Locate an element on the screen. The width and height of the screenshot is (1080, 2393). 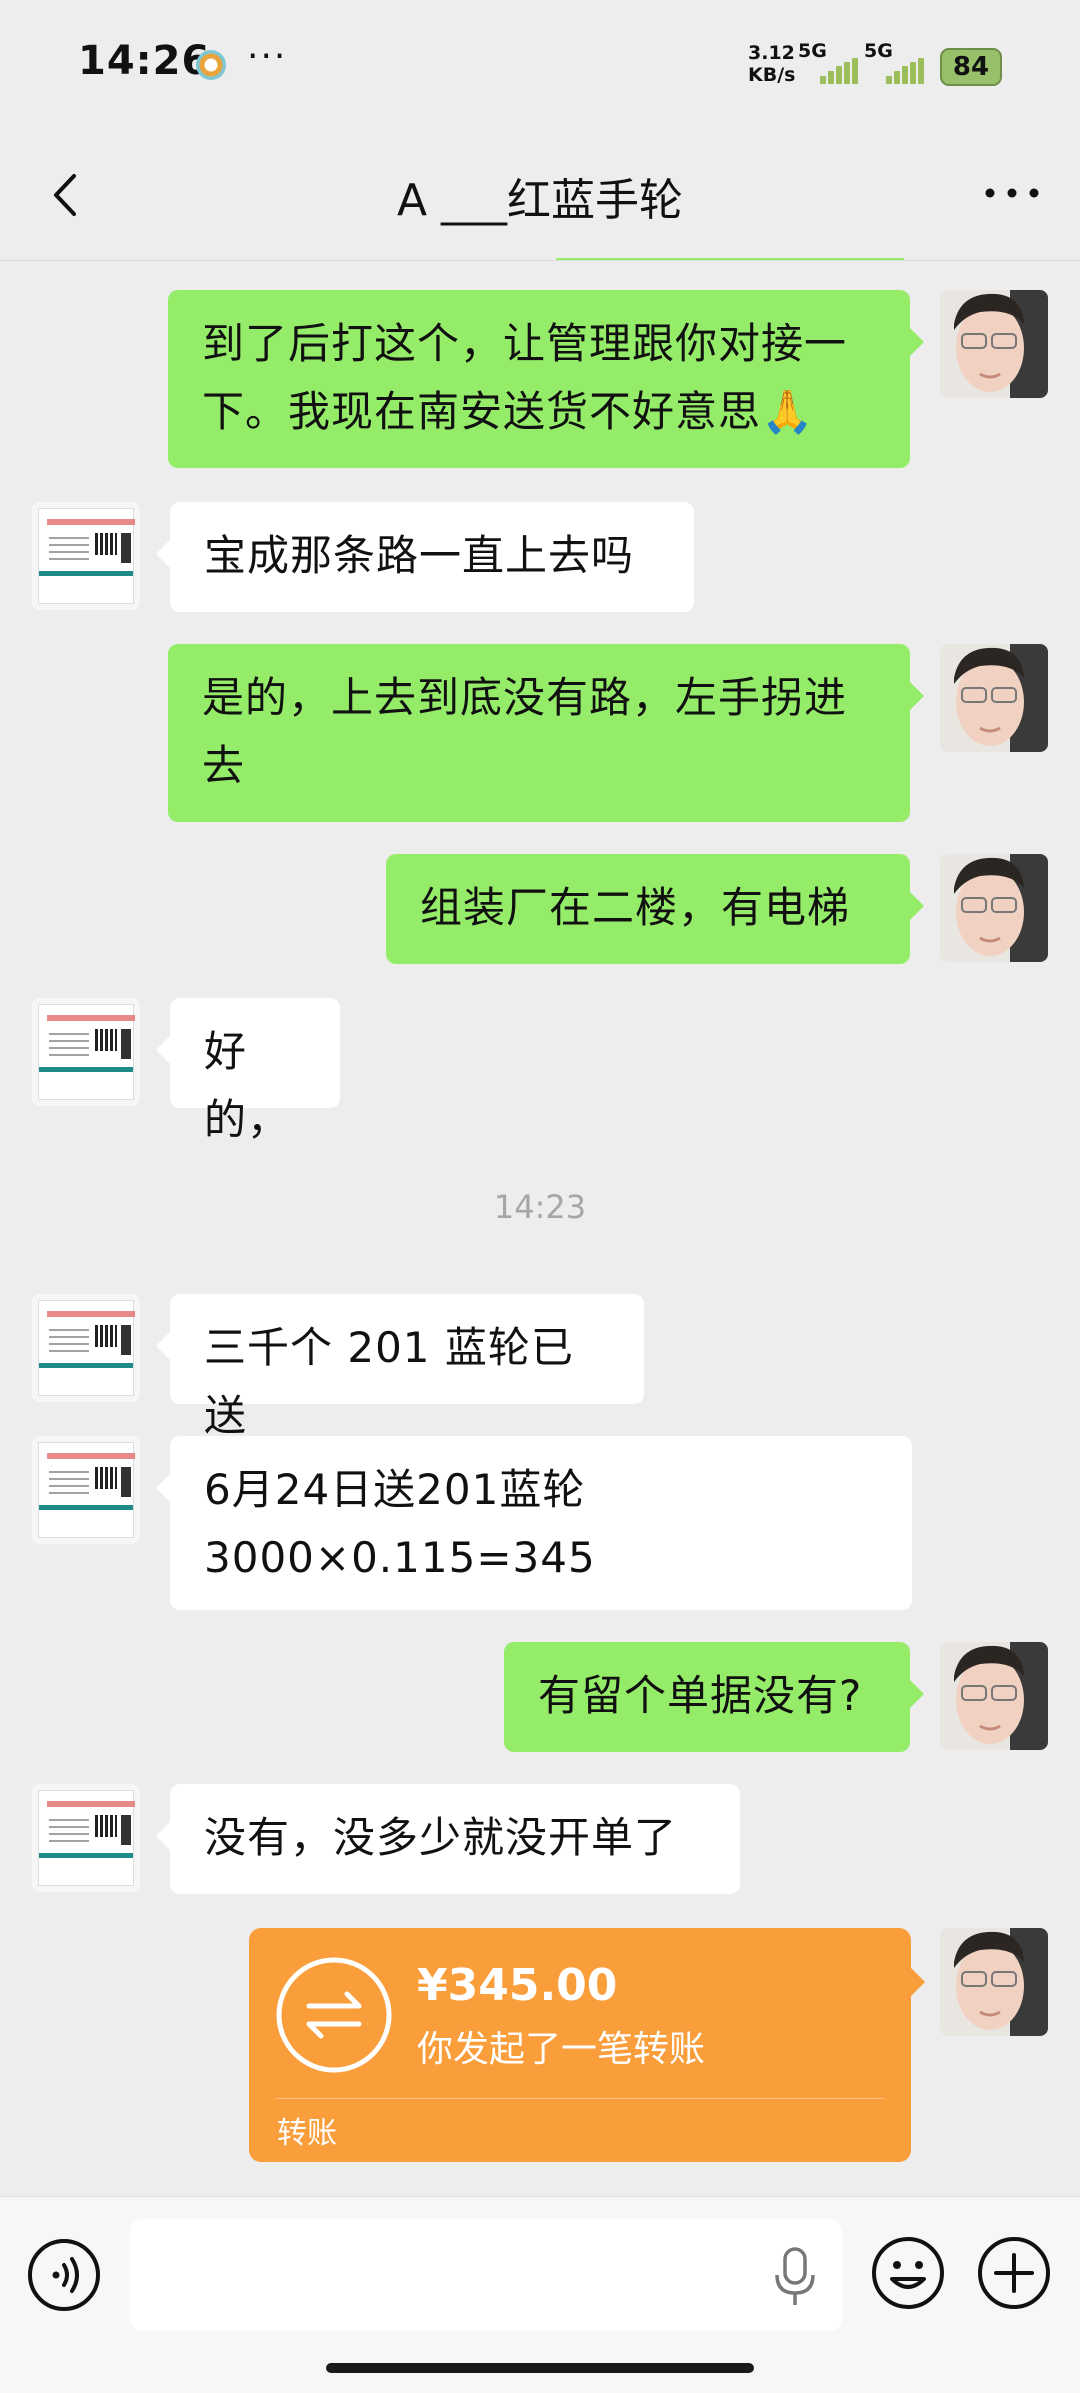
message-text: 宝成那条路一直上去吗 is located at coordinates (419, 555).